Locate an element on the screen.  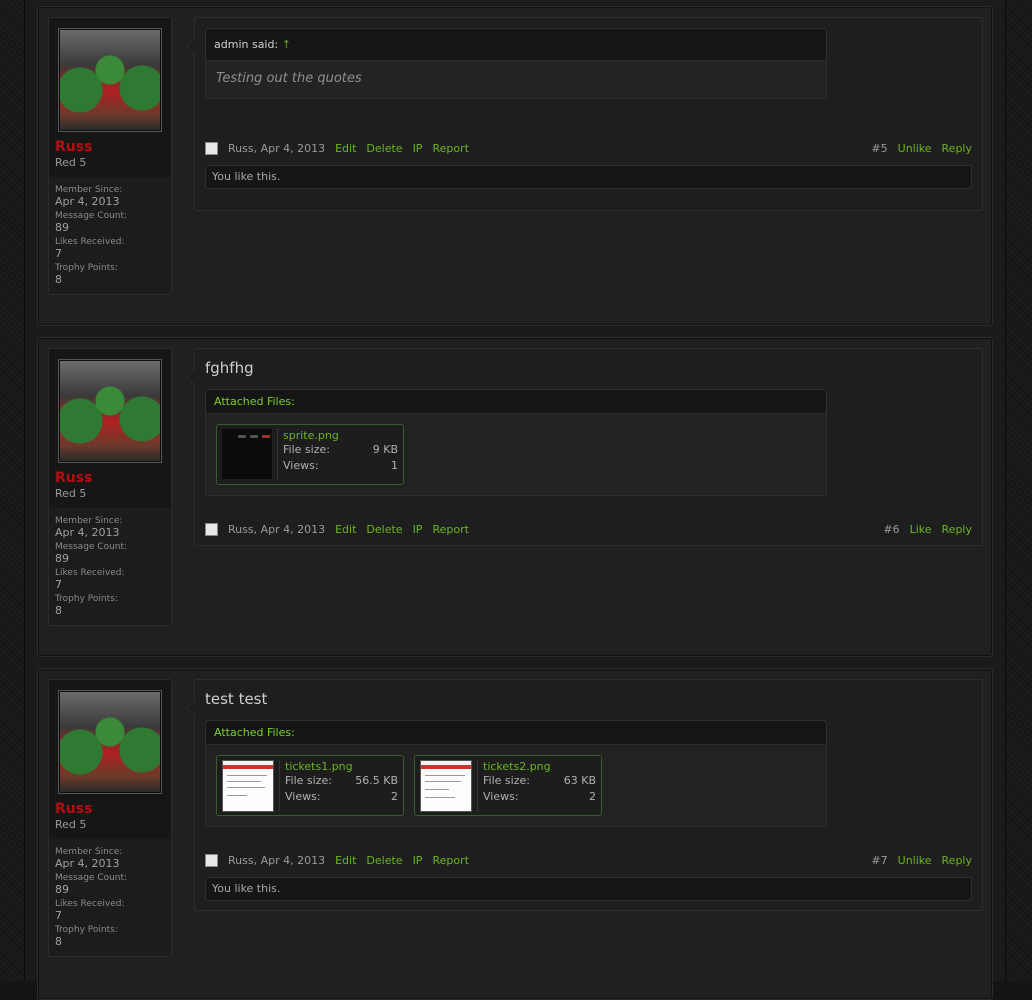
views-count: 2 is located at coordinates (592, 796).